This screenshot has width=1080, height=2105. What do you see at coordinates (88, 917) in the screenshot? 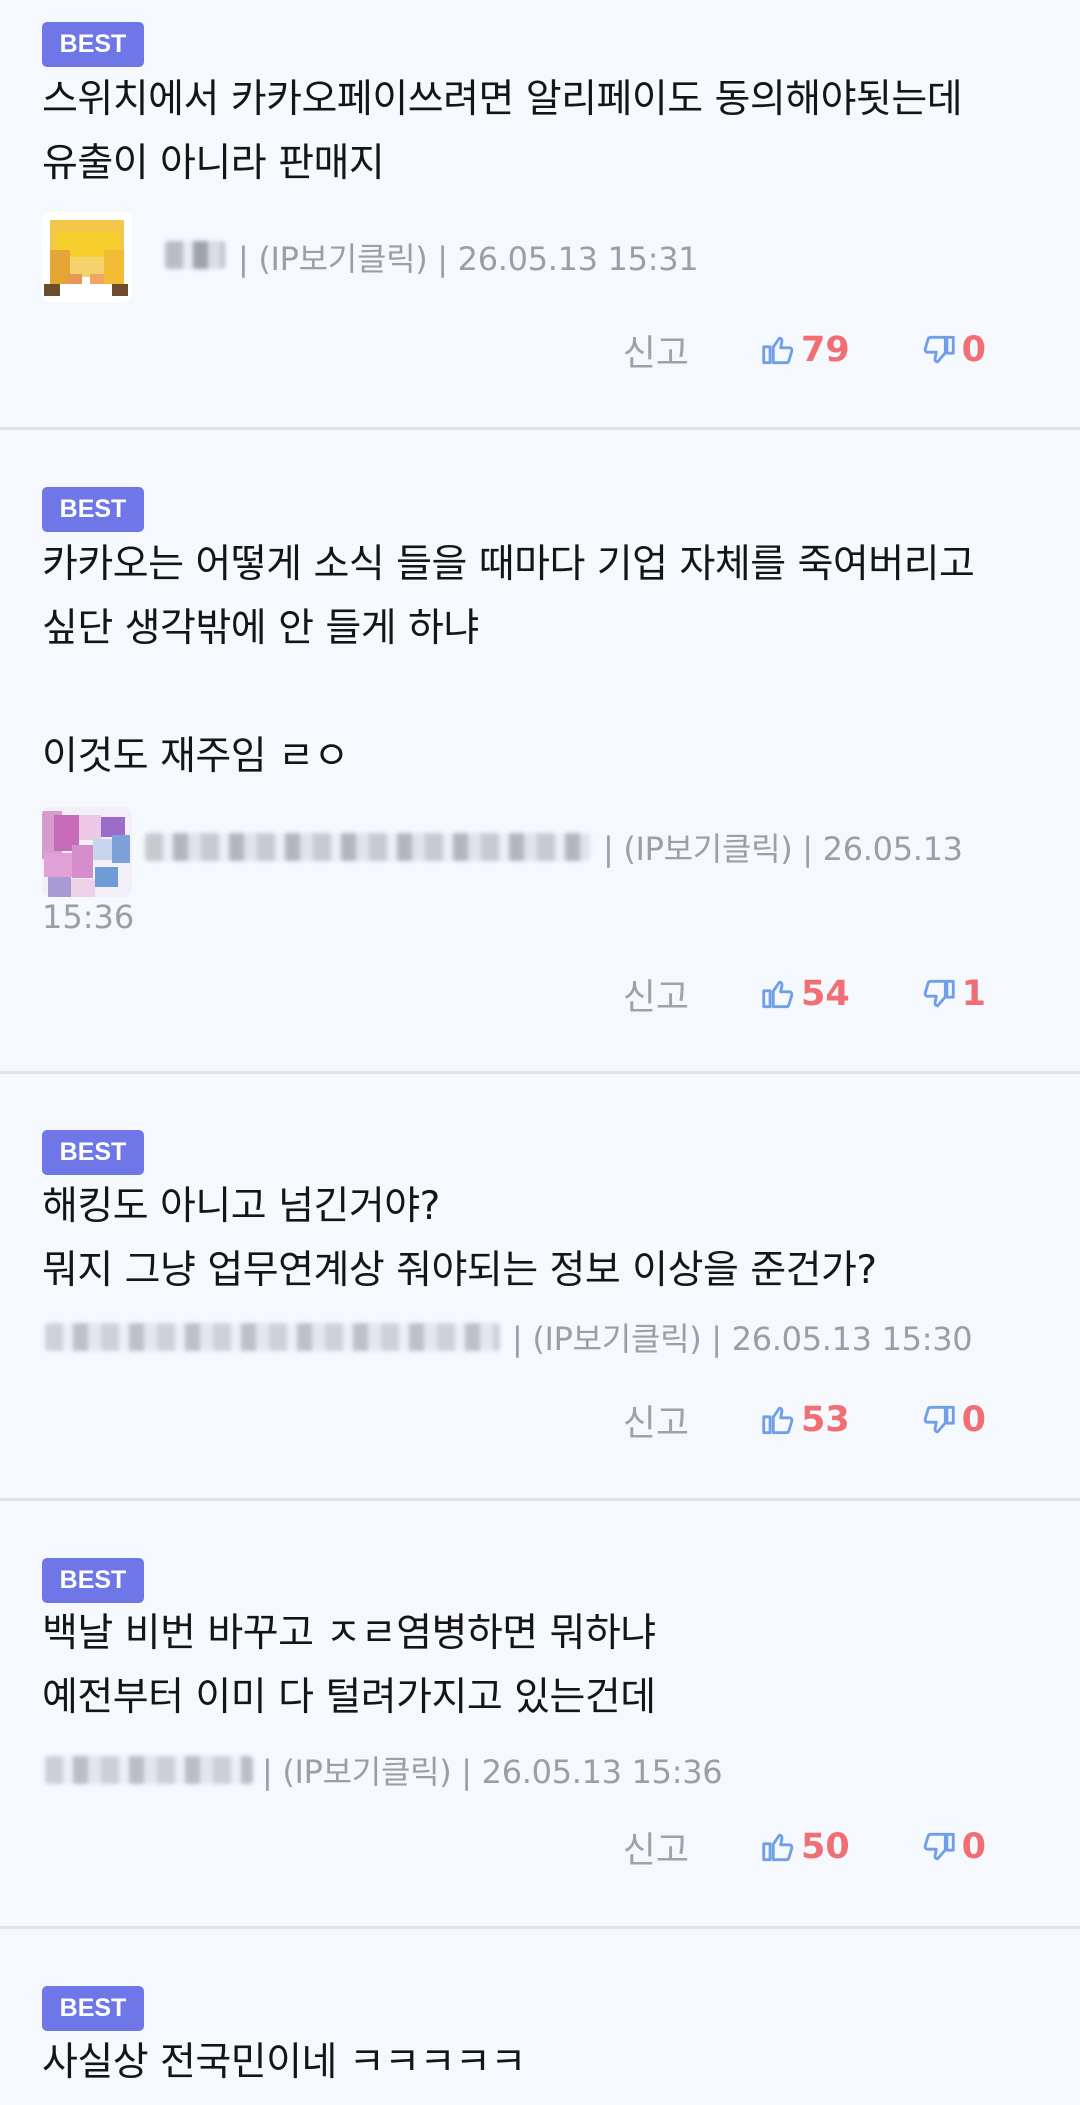
I see `comment-time-continued: 15:36` at bounding box center [88, 917].